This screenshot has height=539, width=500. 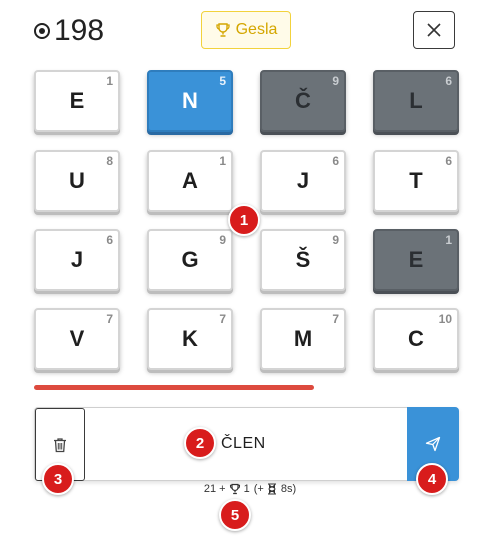 I want to click on letter-tile: C 10, so click(x=416, y=339).